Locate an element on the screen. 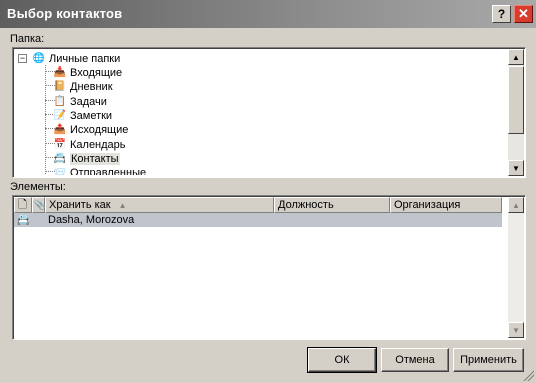 This screenshot has height=383, width=536. cell-file-as: Dasha, Morozova is located at coordinates (91, 220).